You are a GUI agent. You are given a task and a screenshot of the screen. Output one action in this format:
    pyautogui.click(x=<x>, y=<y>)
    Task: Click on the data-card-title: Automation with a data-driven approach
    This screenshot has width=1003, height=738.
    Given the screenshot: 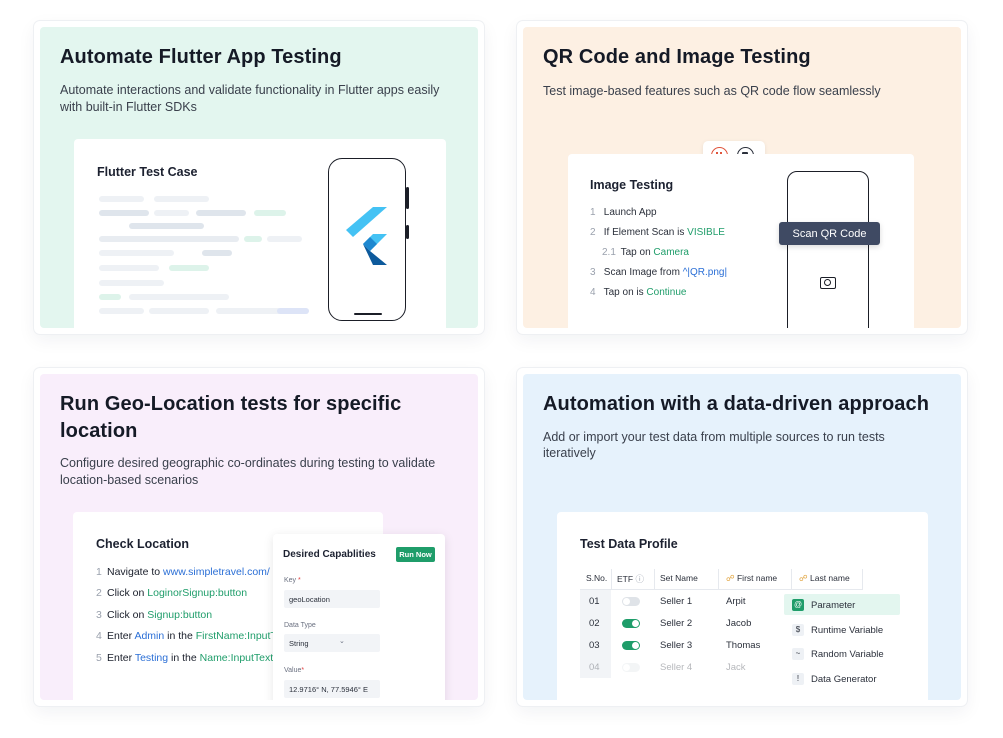 What is the action you would take?
    pyautogui.click(x=736, y=404)
    